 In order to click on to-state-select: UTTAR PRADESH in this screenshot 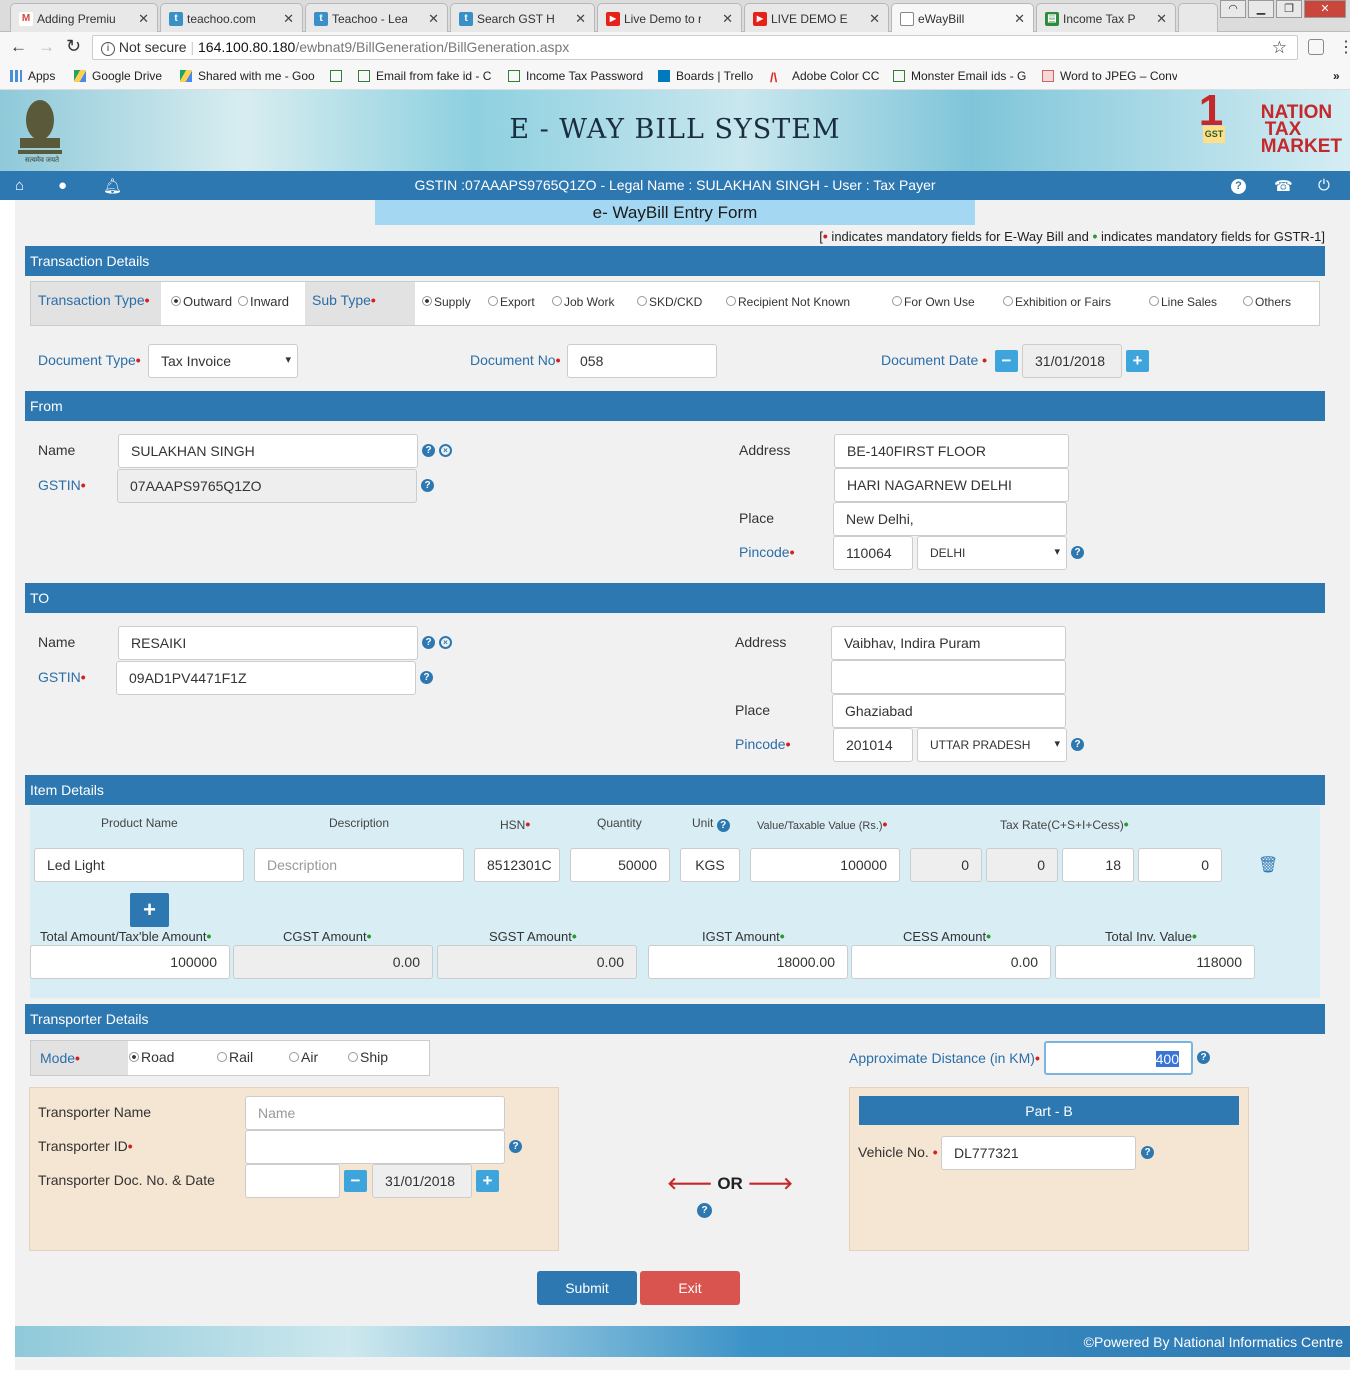, I will do `click(992, 745)`.